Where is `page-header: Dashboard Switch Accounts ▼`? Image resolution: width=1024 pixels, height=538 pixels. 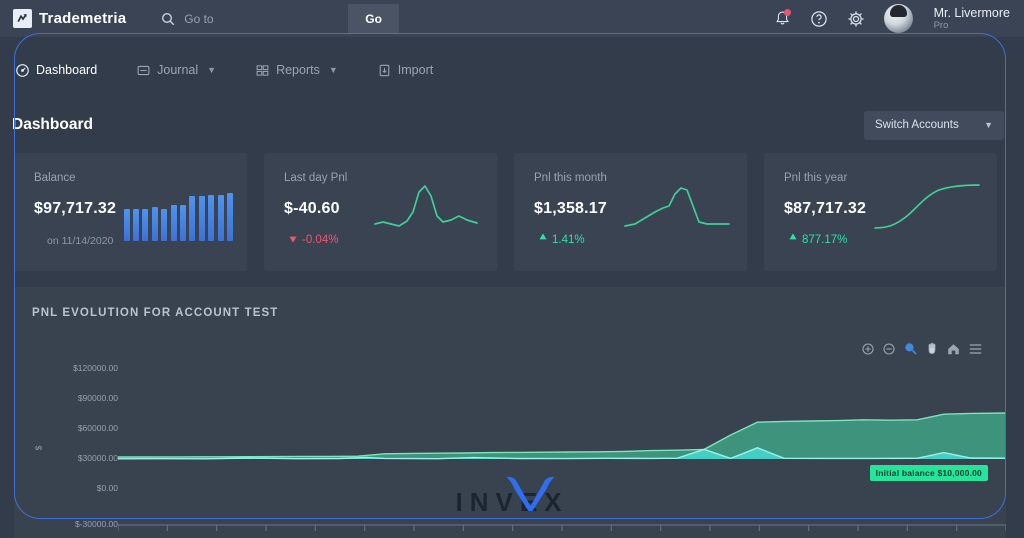
page-header: Dashboard Switch Accounts ▼ is located at coordinates (512, 125).